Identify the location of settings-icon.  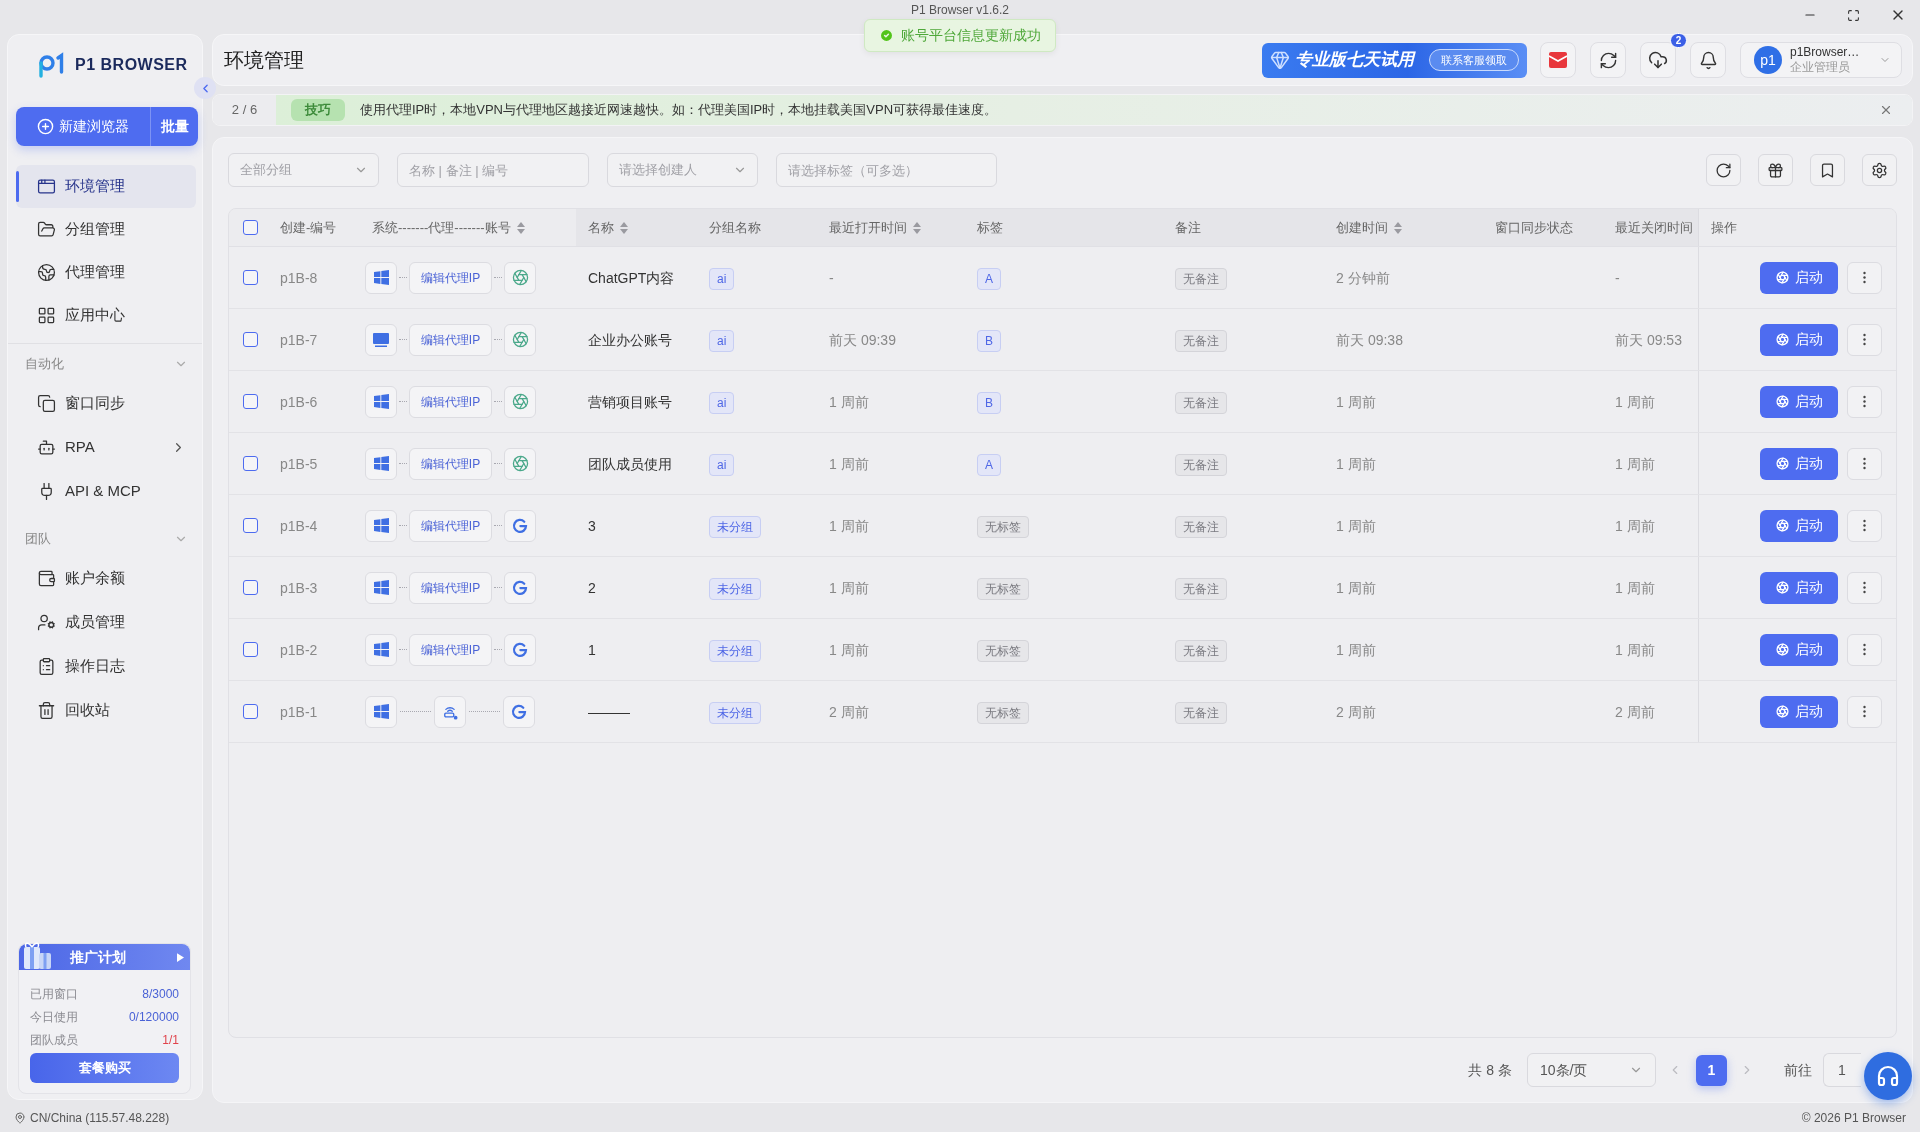
(1879, 170).